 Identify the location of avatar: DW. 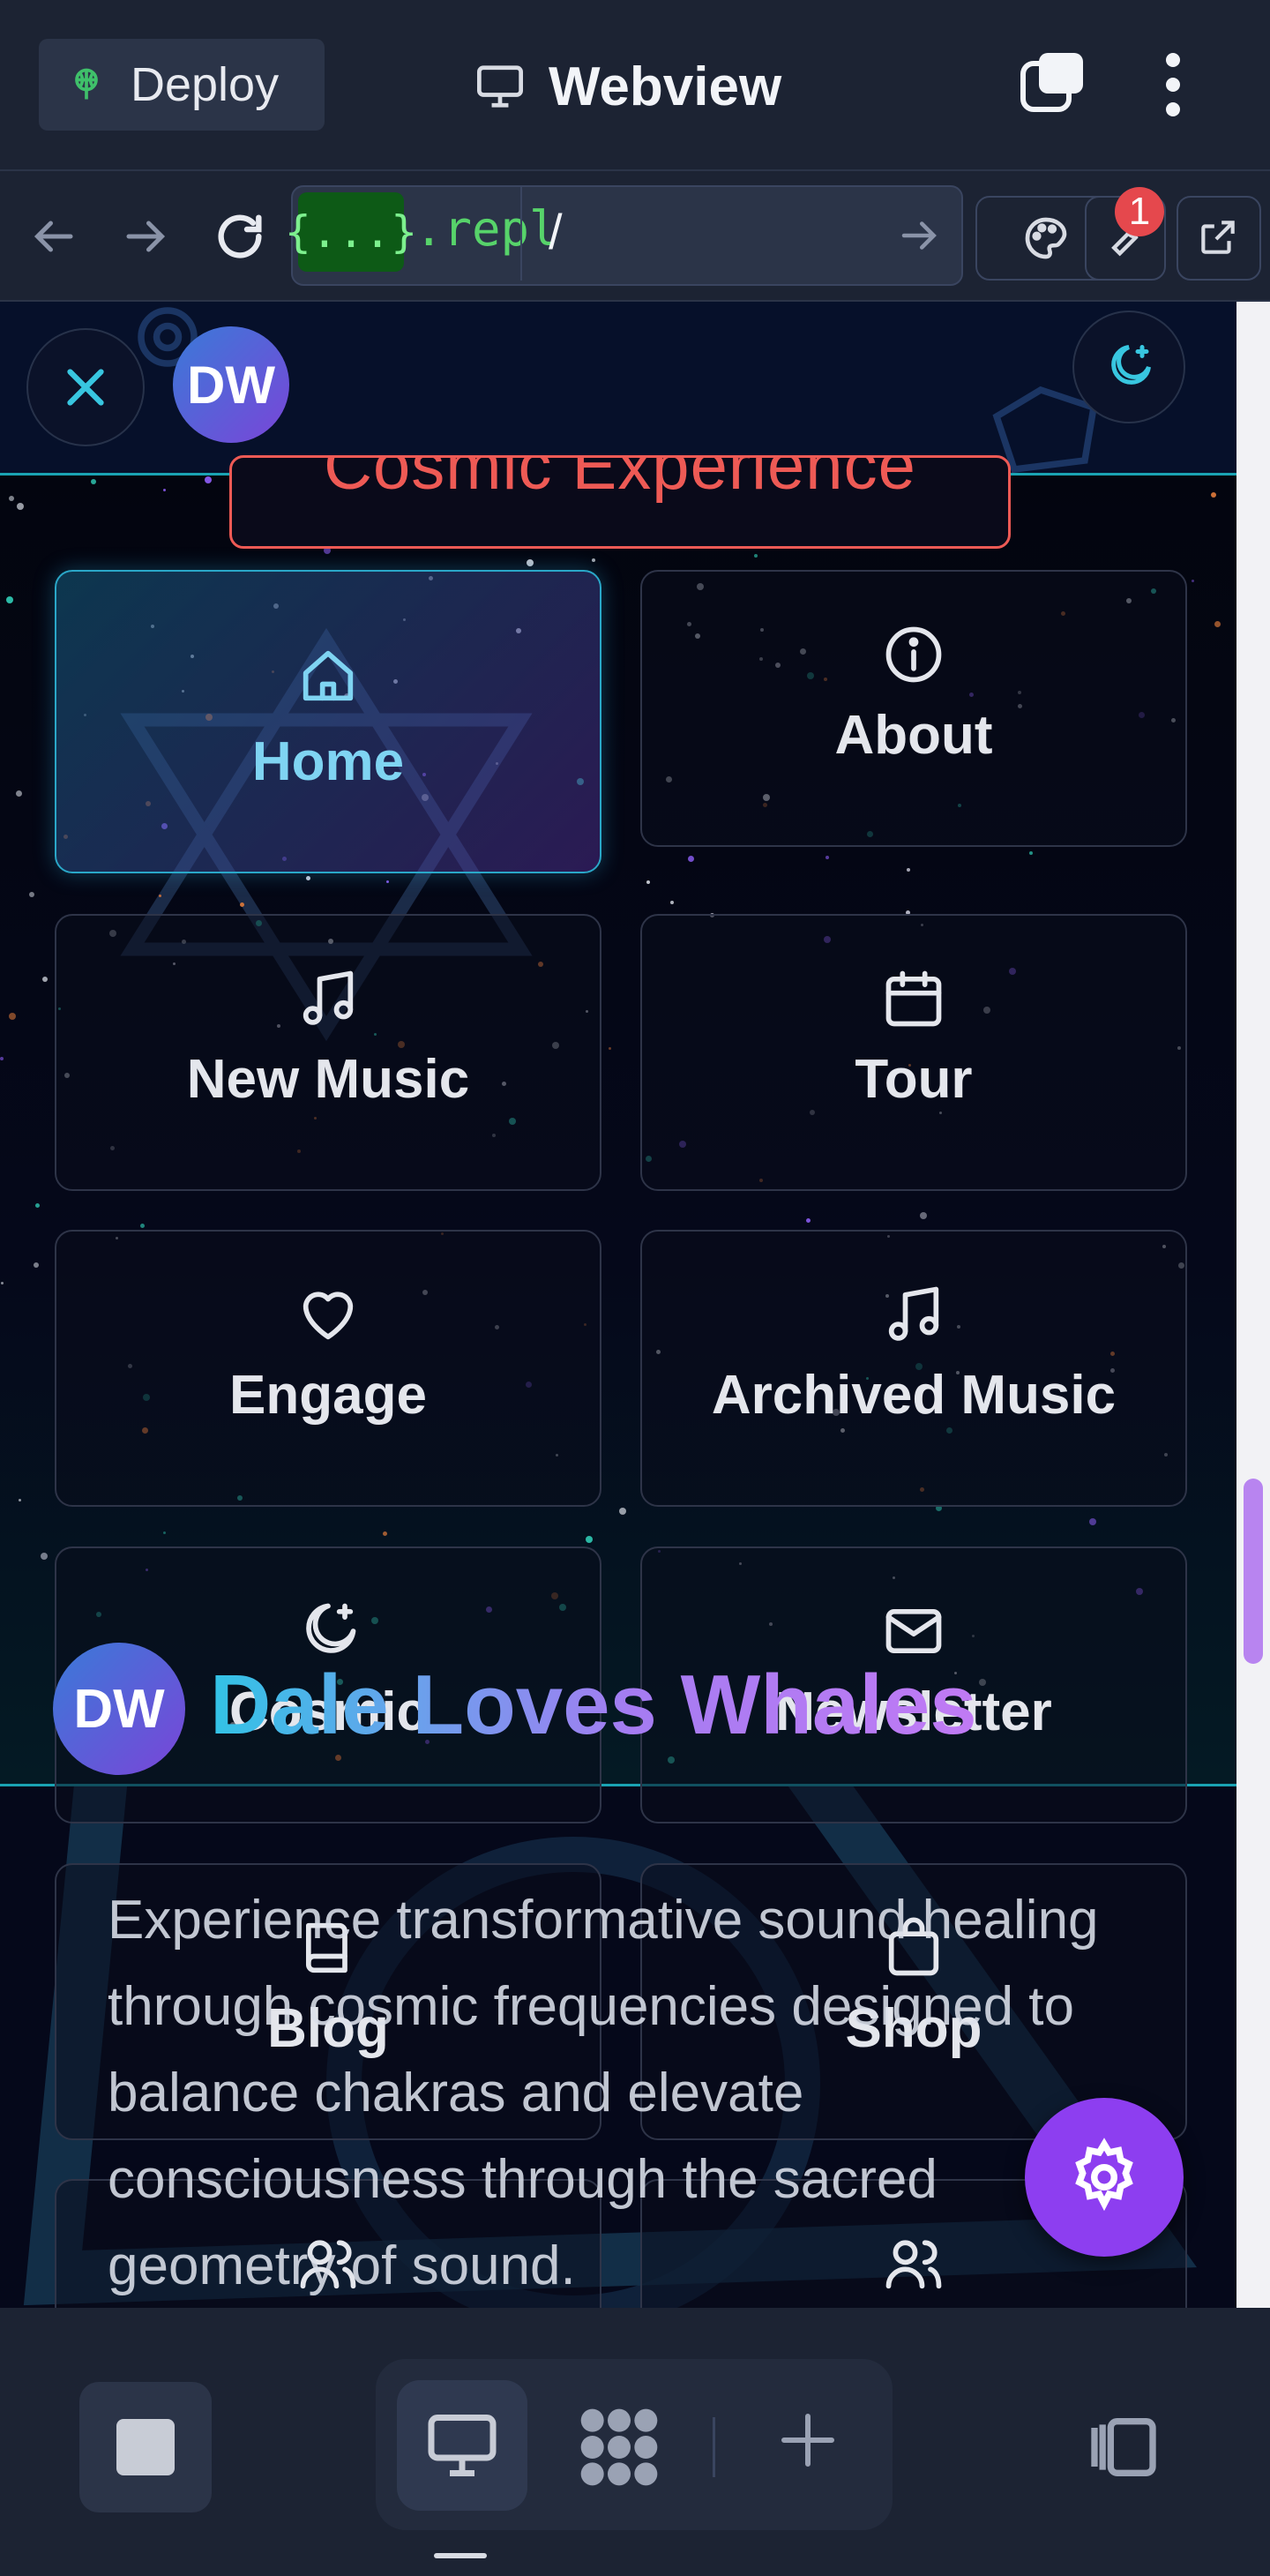
(231, 385).